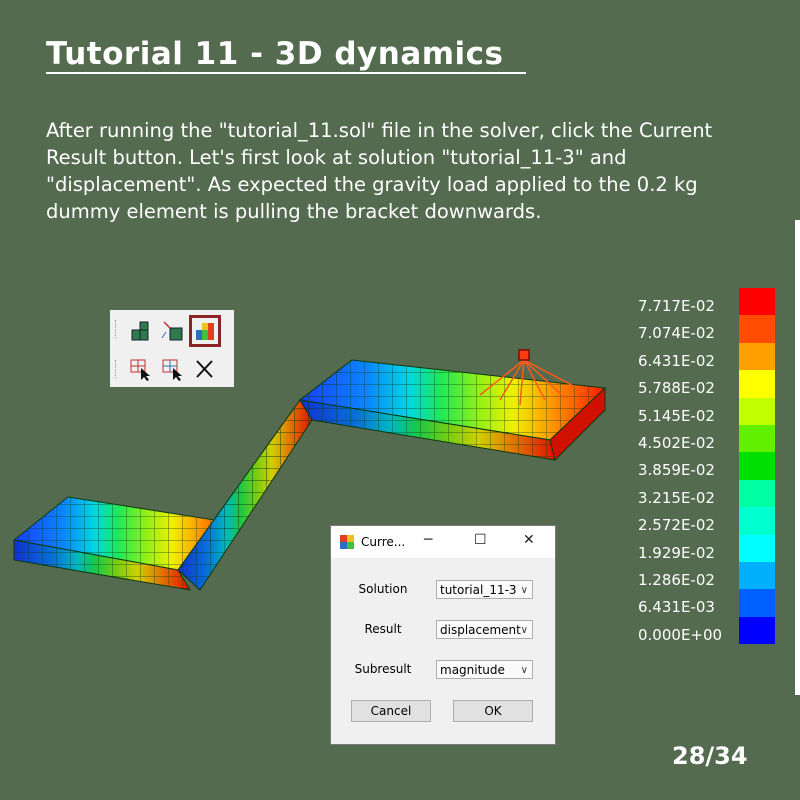 The image size is (800, 800). I want to click on legend-label: 3.215E-02, so click(676, 497).